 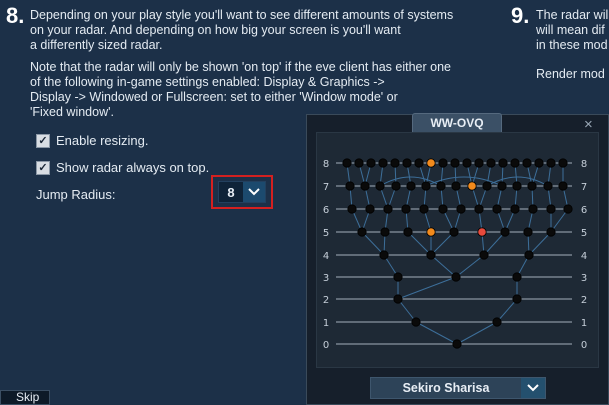 I want to click on radar-row-label-left: 5, so click(x=326, y=233).